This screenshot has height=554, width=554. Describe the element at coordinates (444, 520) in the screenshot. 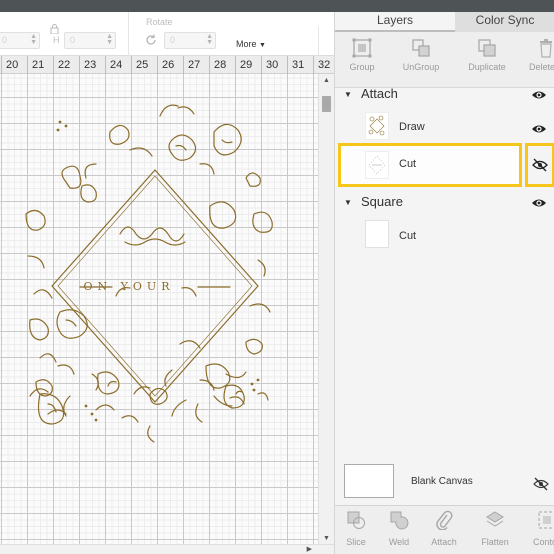

I see `paperclip-icon` at that location.